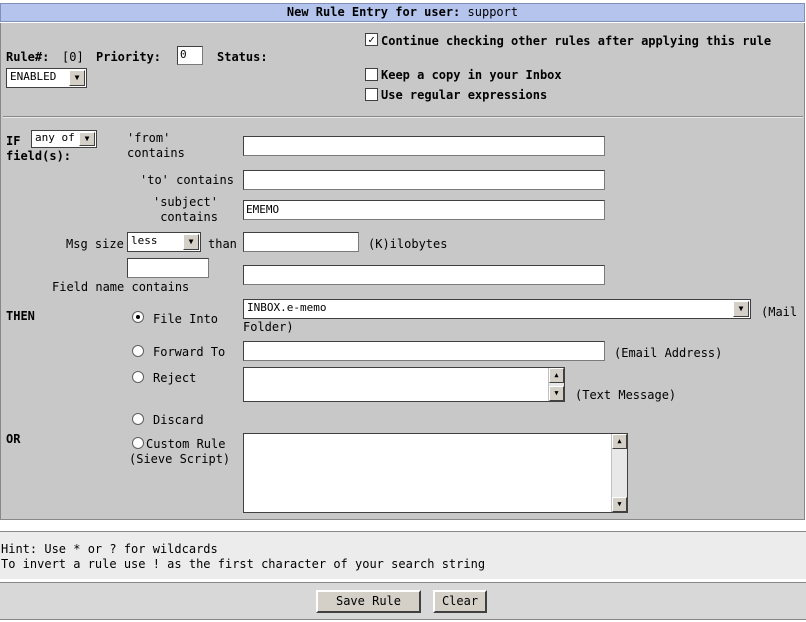 The image size is (806, 622). I want to click on msg-size-label: Msg size, so click(95, 244).